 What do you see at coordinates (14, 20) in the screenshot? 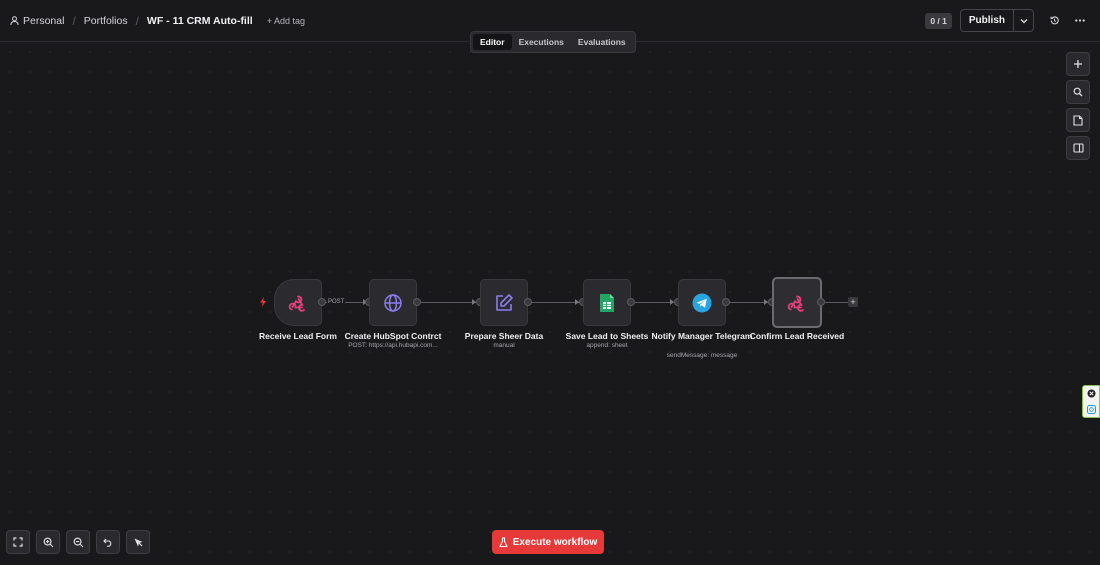
I see `person-icon` at bounding box center [14, 20].